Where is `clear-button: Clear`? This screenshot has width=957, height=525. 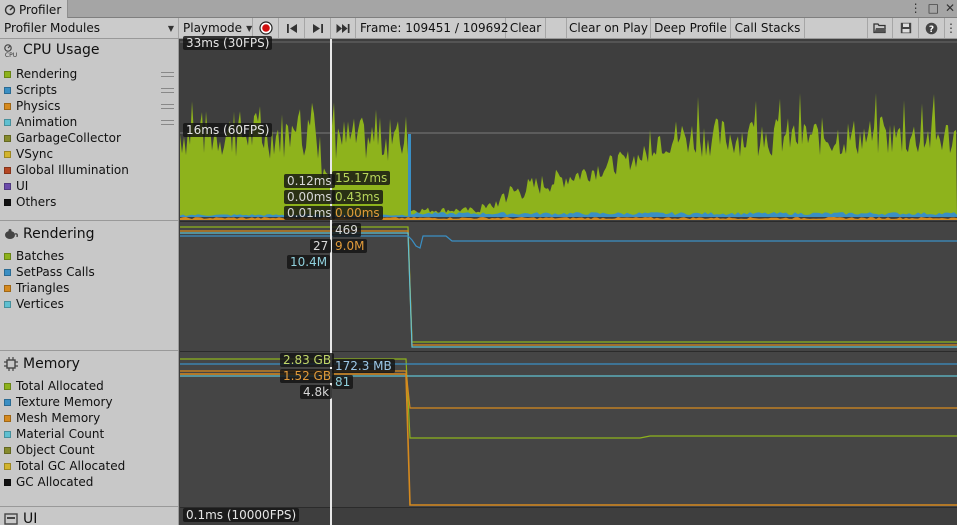 clear-button: Clear is located at coordinates (526, 28).